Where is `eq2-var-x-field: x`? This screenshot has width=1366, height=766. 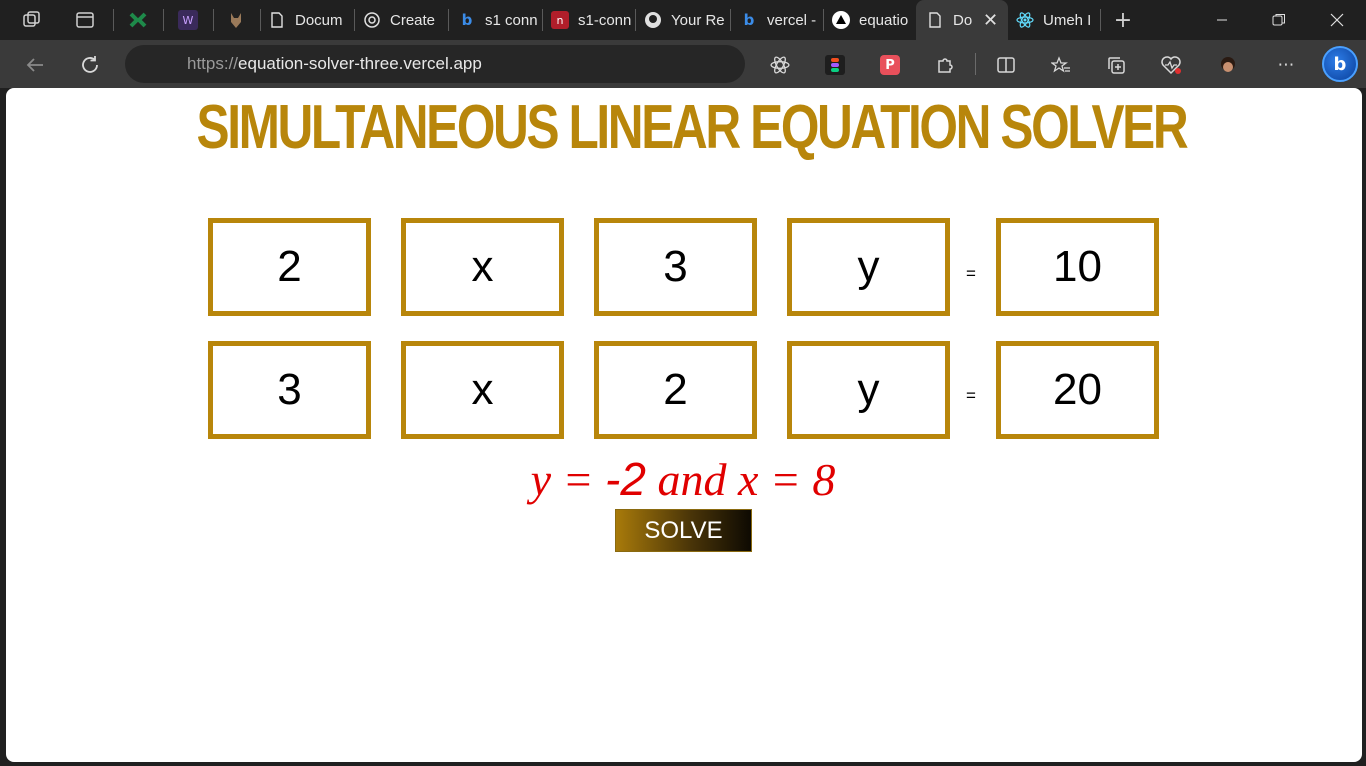
eq2-var-x-field: x is located at coordinates (482, 390).